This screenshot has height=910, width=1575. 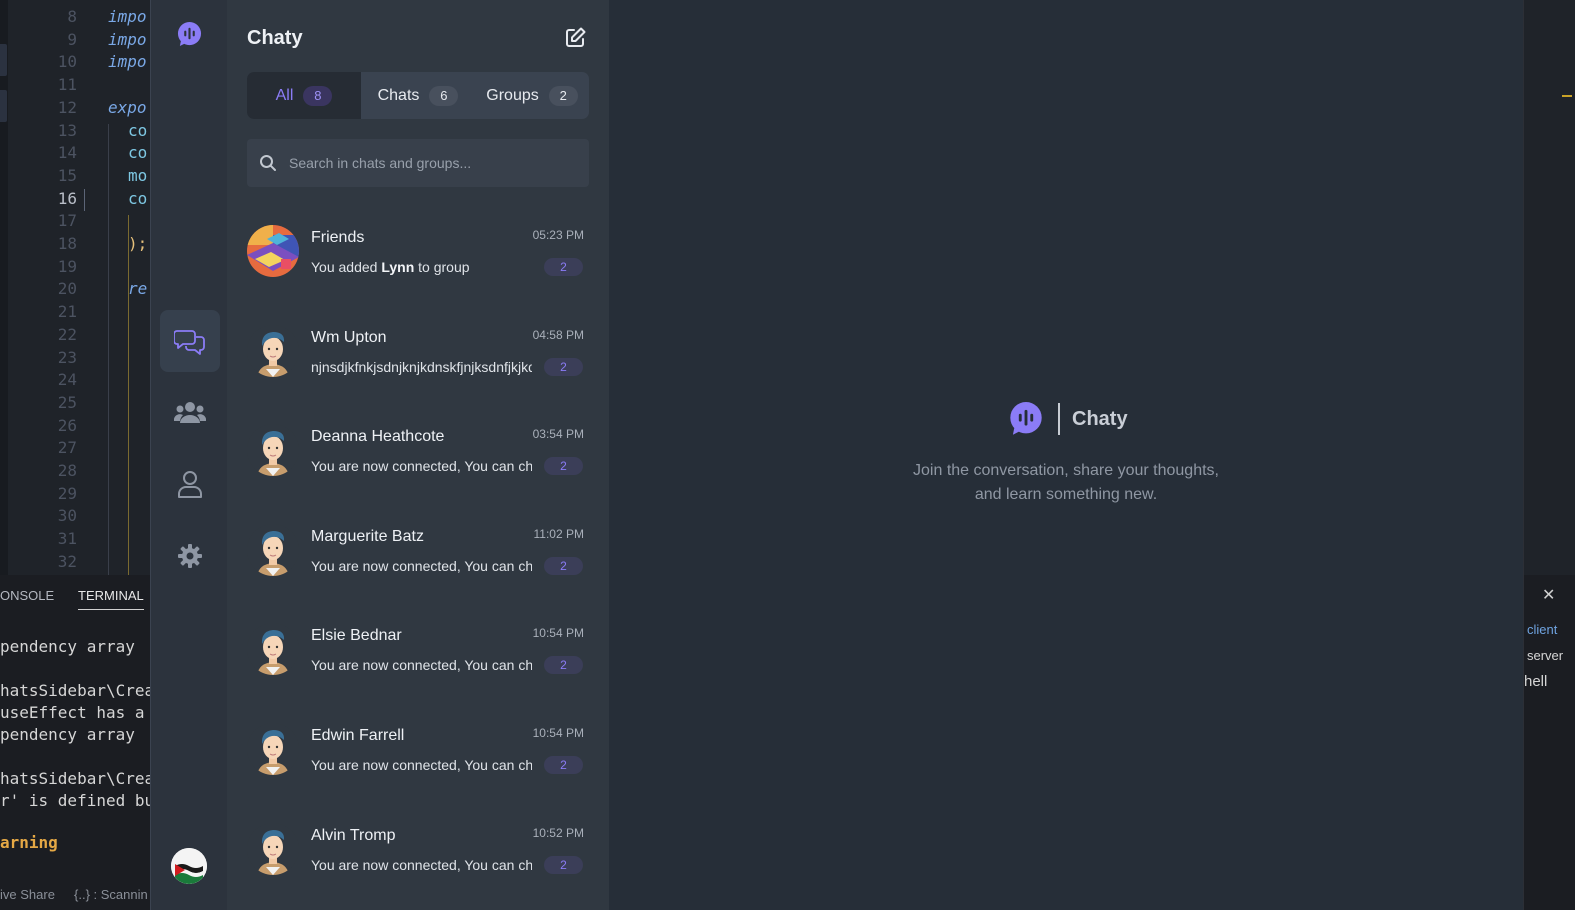 What do you see at coordinates (268, 163) in the screenshot?
I see `search-icon` at bounding box center [268, 163].